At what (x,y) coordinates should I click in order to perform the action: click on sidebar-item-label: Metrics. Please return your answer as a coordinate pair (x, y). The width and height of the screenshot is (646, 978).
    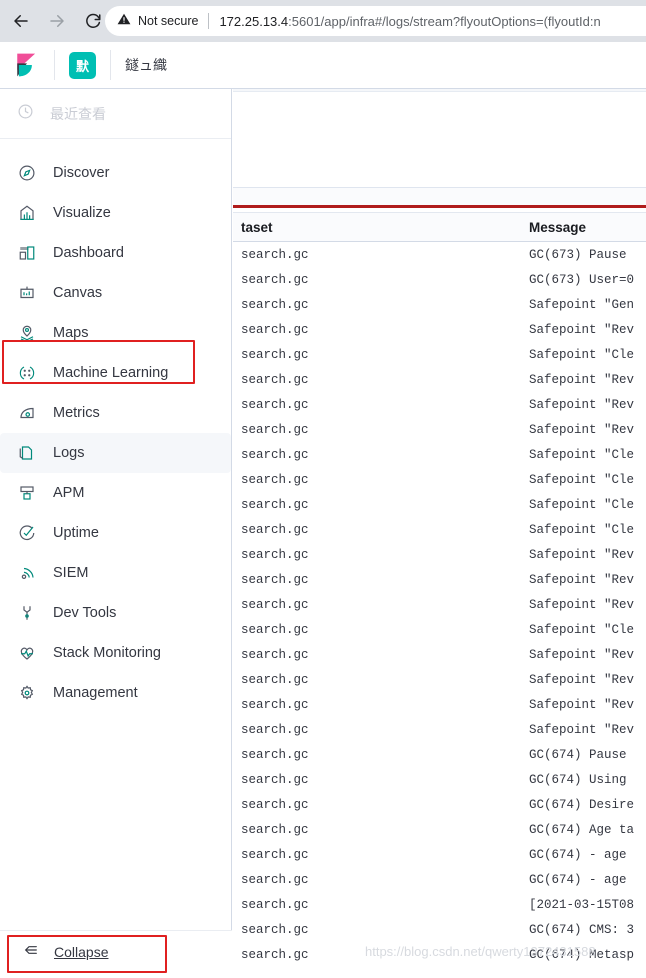
    Looking at the image, I should click on (76, 413).